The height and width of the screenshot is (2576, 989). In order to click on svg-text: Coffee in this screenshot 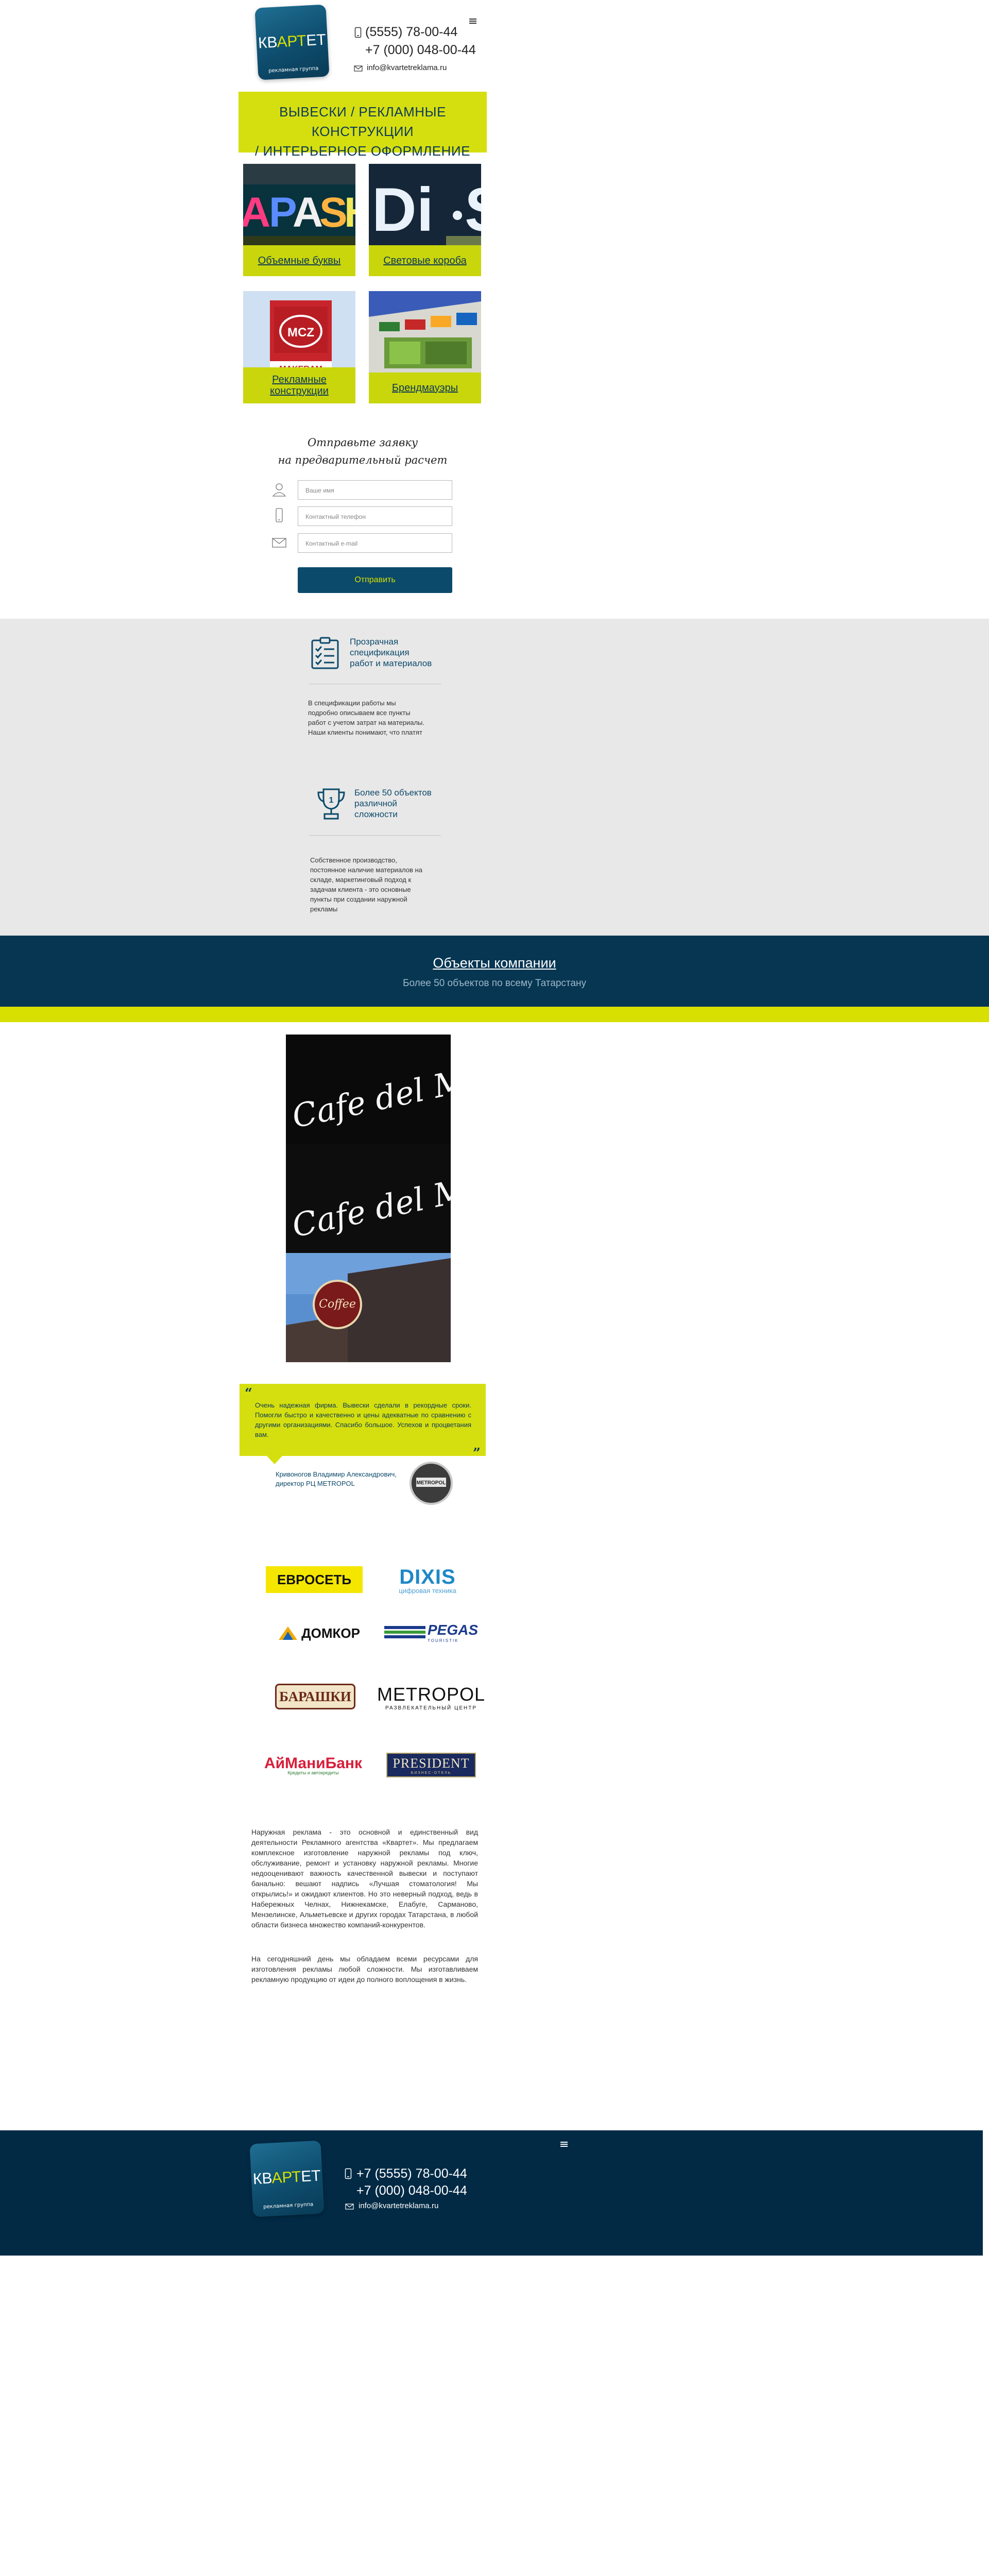, I will do `click(337, 1304)`.